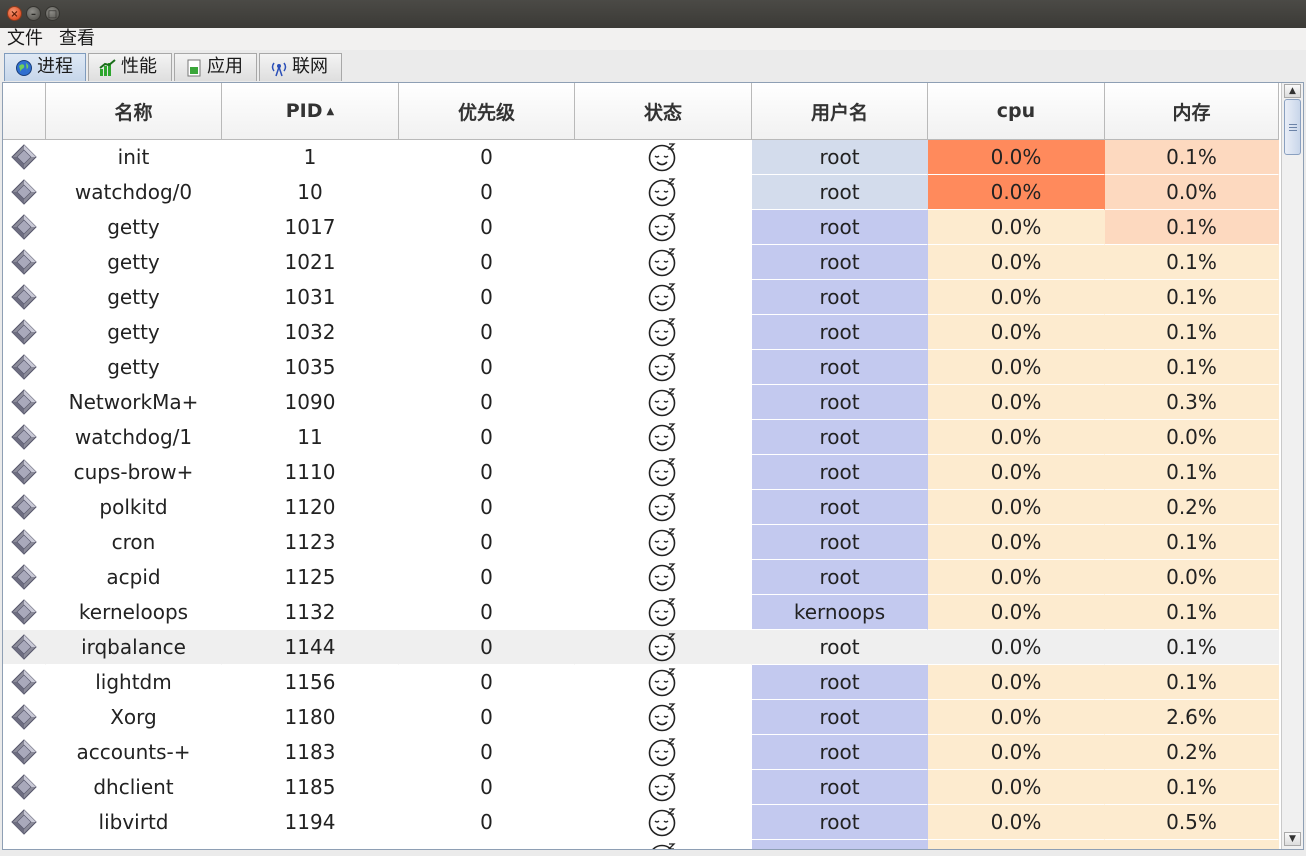  Describe the element at coordinates (653, 39) in the screenshot. I see `menu-bar: 文件 查看` at that location.